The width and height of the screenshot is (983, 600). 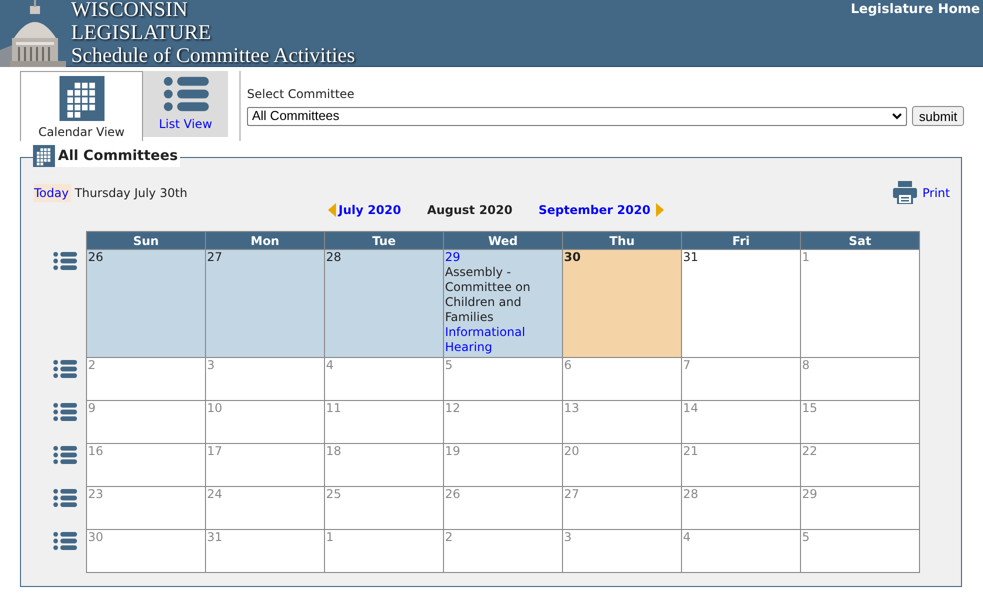 What do you see at coordinates (905, 192) in the screenshot?
I see `printer-icon` at bounding box center [905, 192].